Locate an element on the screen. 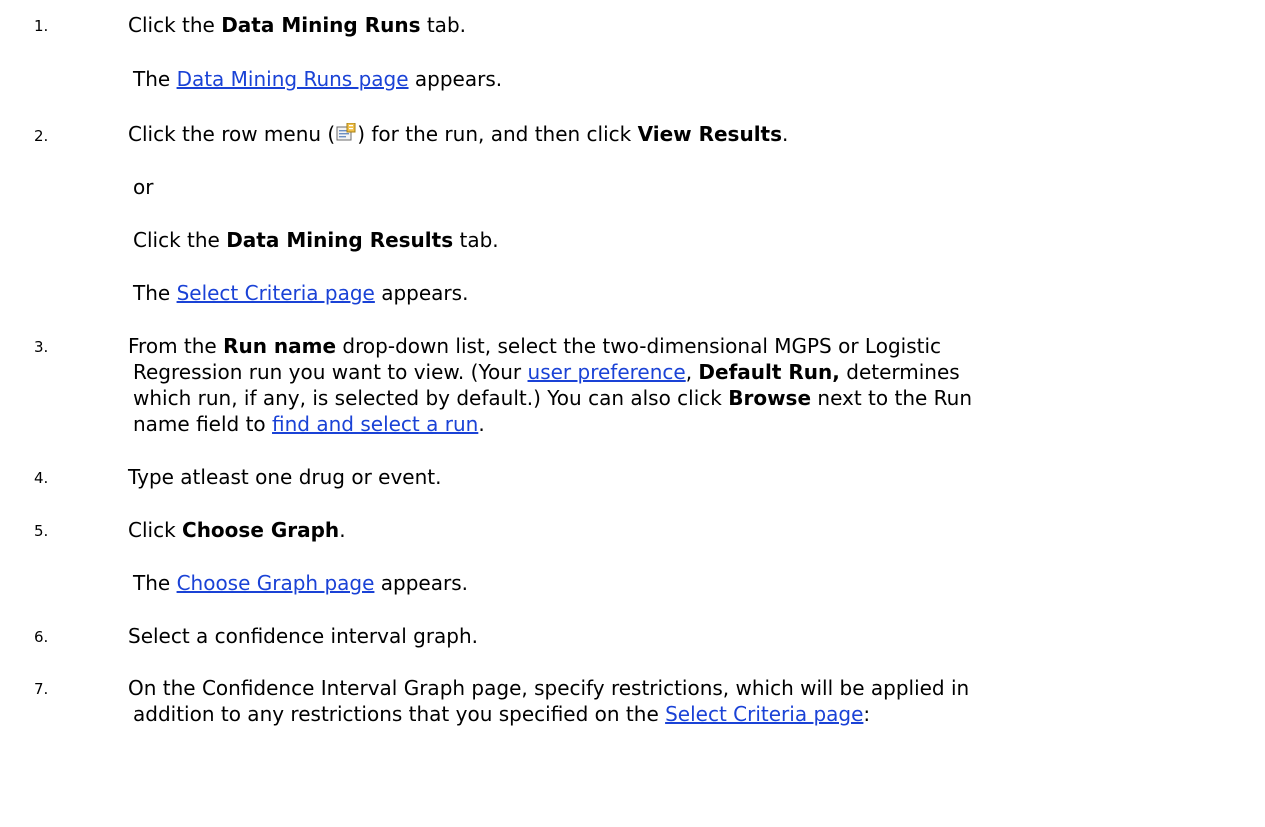 The width and height of the screenshot is (1265, 827). step-2-alternative: Click the Data Mining Results tab. is located at coordinates (316, 240).